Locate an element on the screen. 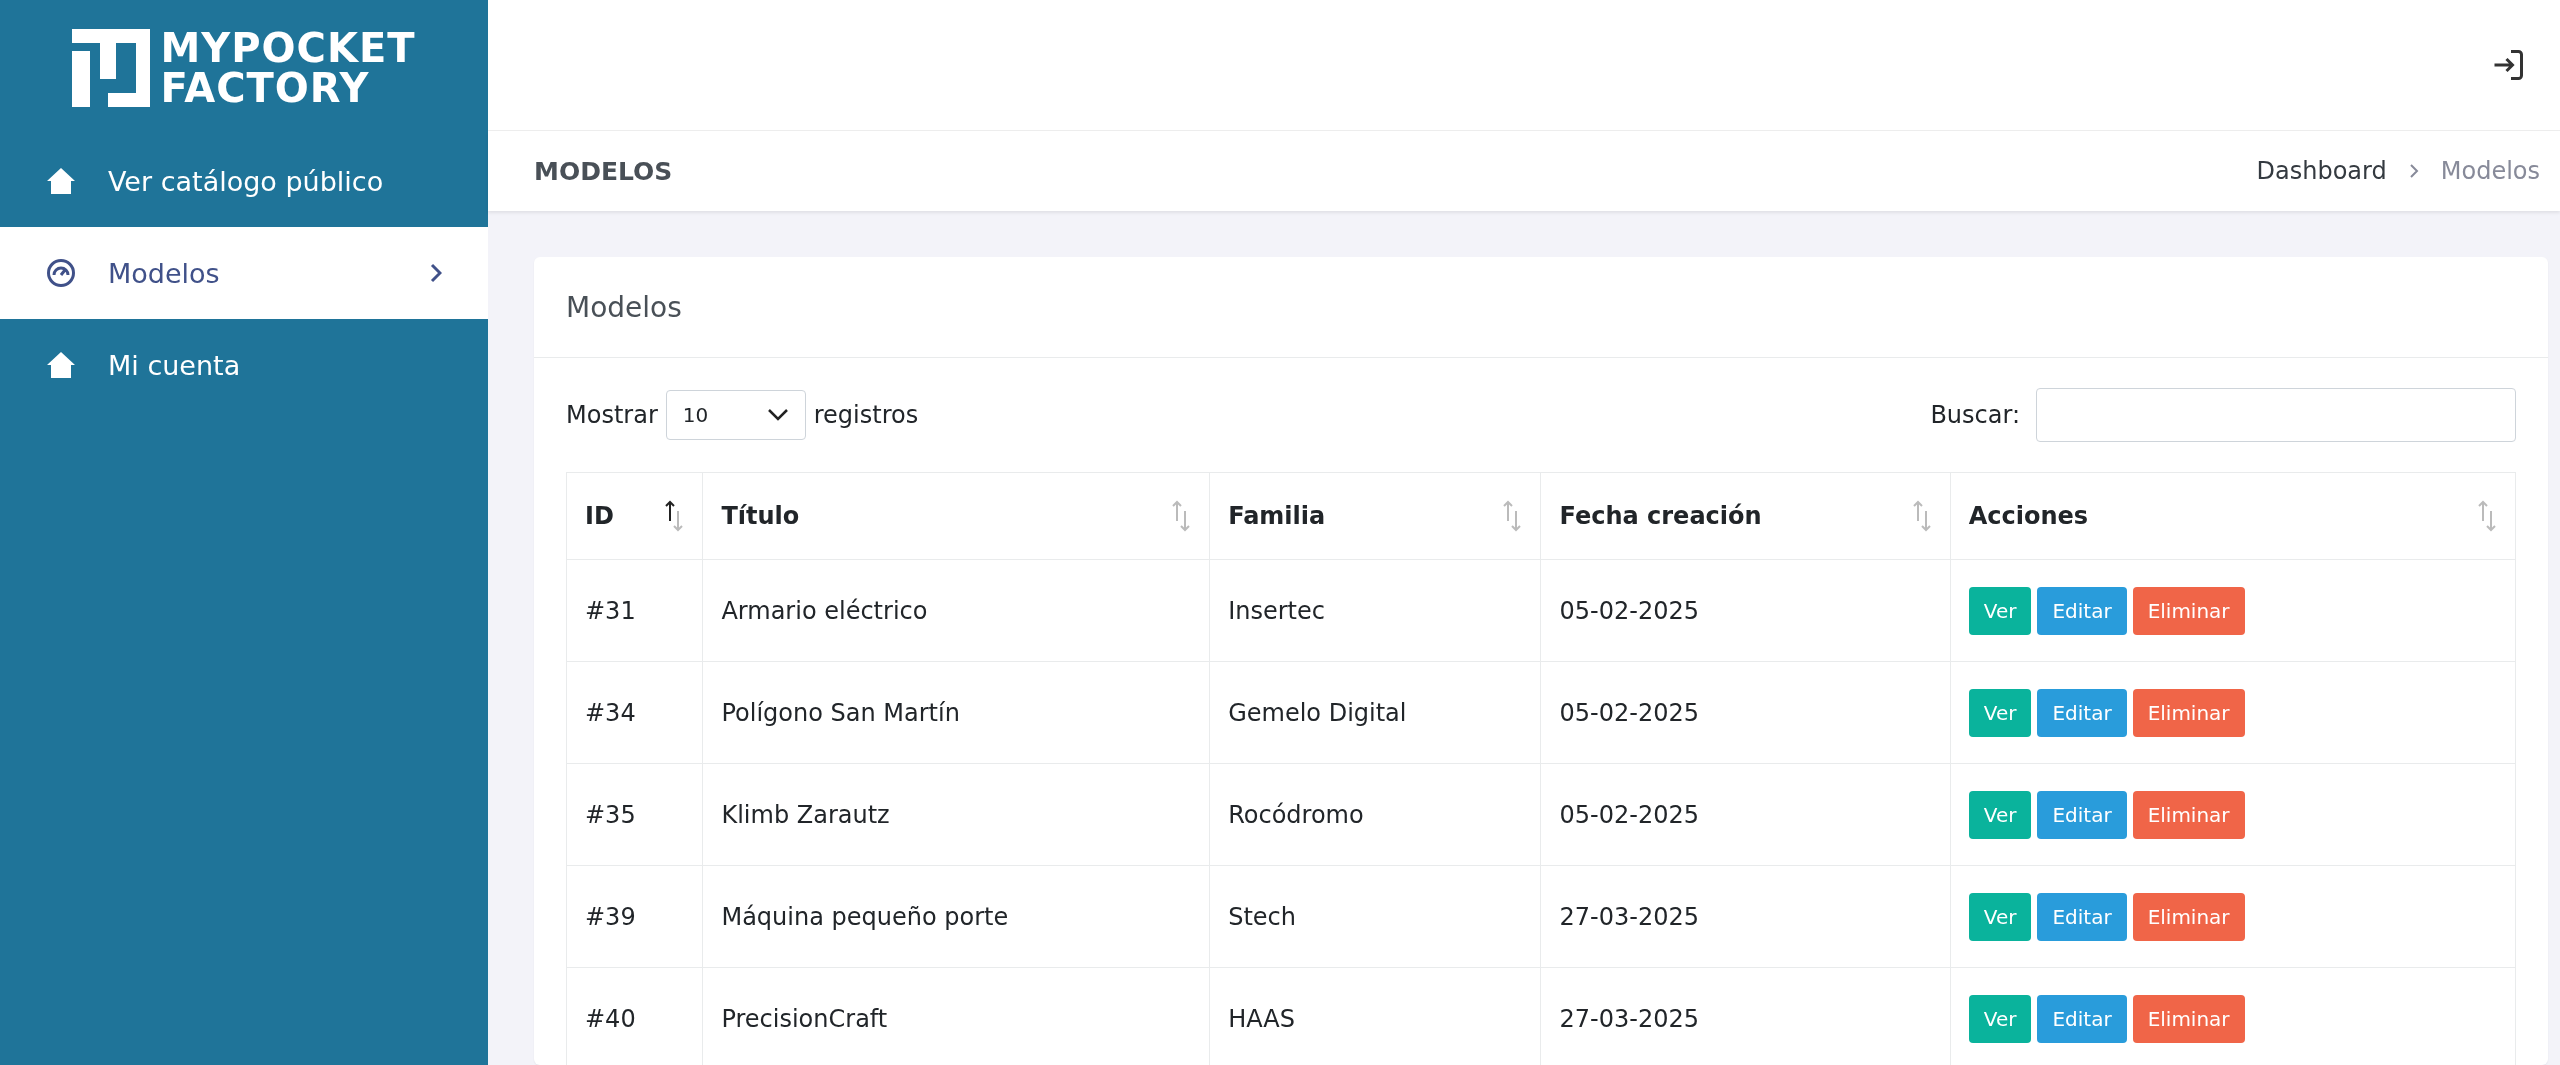 The width and height of the screenshot is (2560, 1065). table-cell: Insertec is located at coordinates (1375, 610).